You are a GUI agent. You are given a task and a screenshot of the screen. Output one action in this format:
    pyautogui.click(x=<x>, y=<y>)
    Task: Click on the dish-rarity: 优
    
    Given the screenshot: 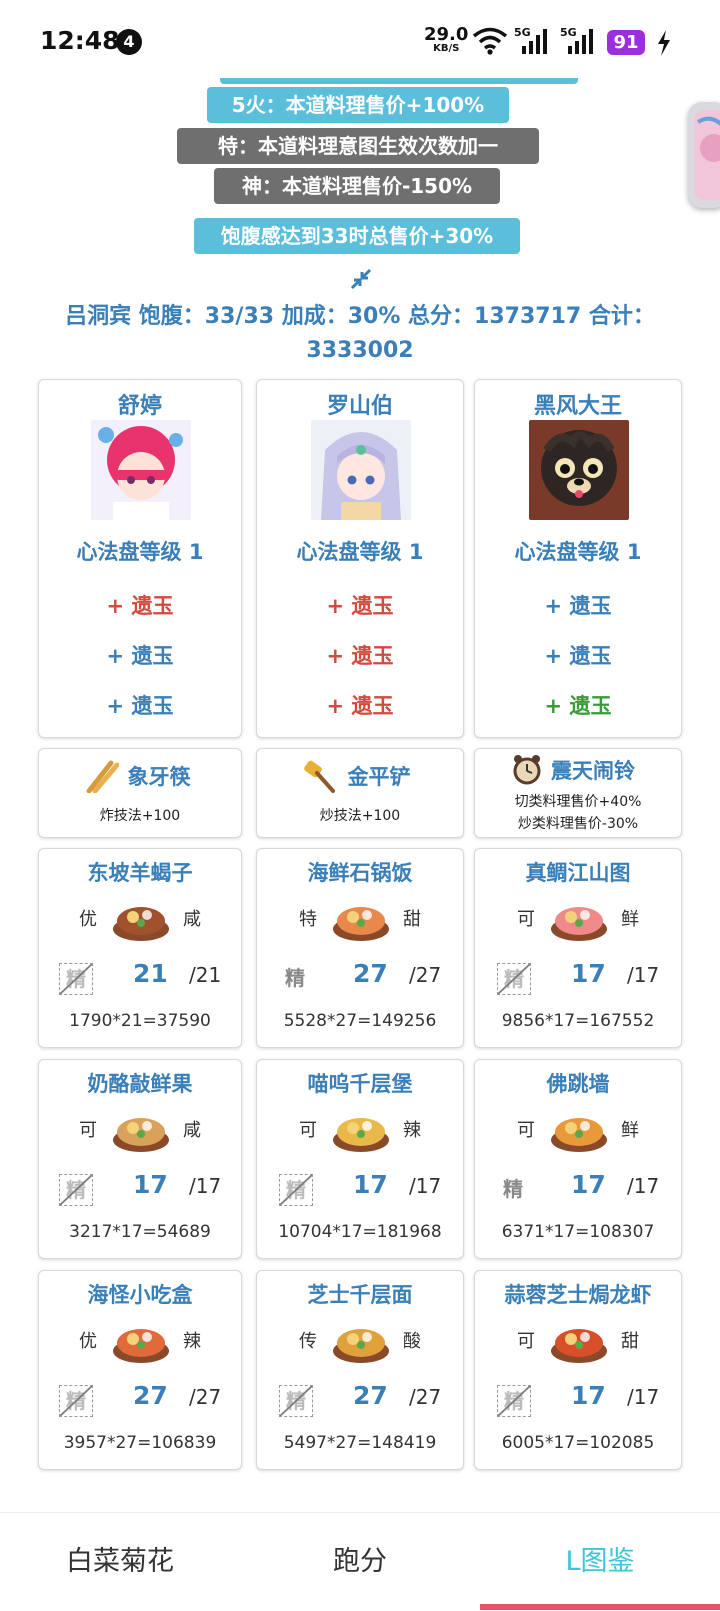 What is the action you would take?
    pyautogui.click(x=88, y=919)
    